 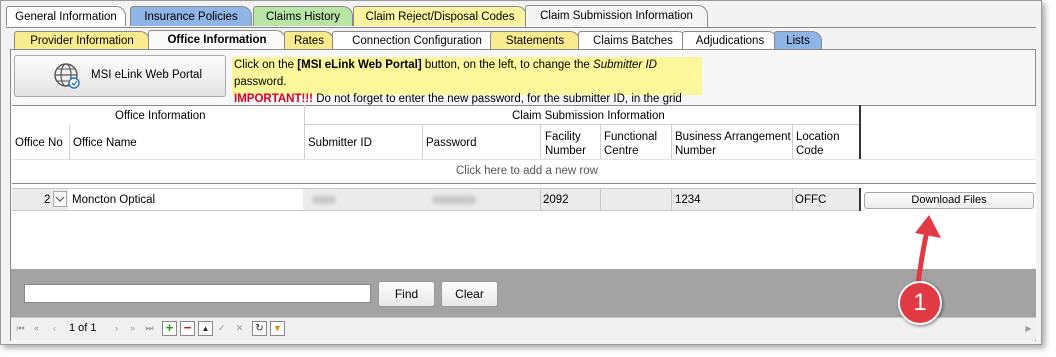 What do you see at coordinates (20, 328) in the screenshot?
I see `first-page-icon: ⏮` at bounding box center [20, 328].